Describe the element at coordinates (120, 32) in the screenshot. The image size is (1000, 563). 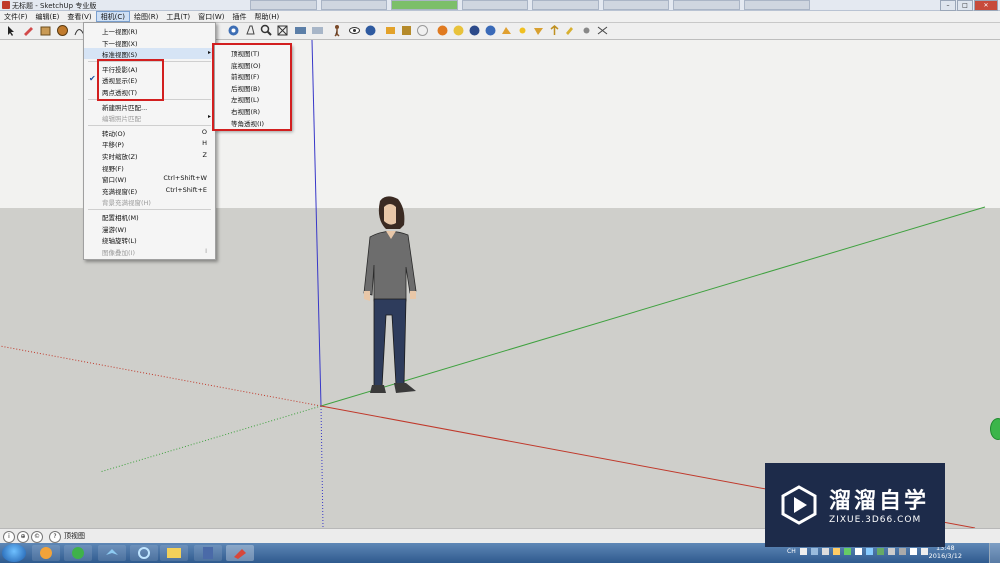
I see `menu-item-label: 上一视图(R)` at that location.